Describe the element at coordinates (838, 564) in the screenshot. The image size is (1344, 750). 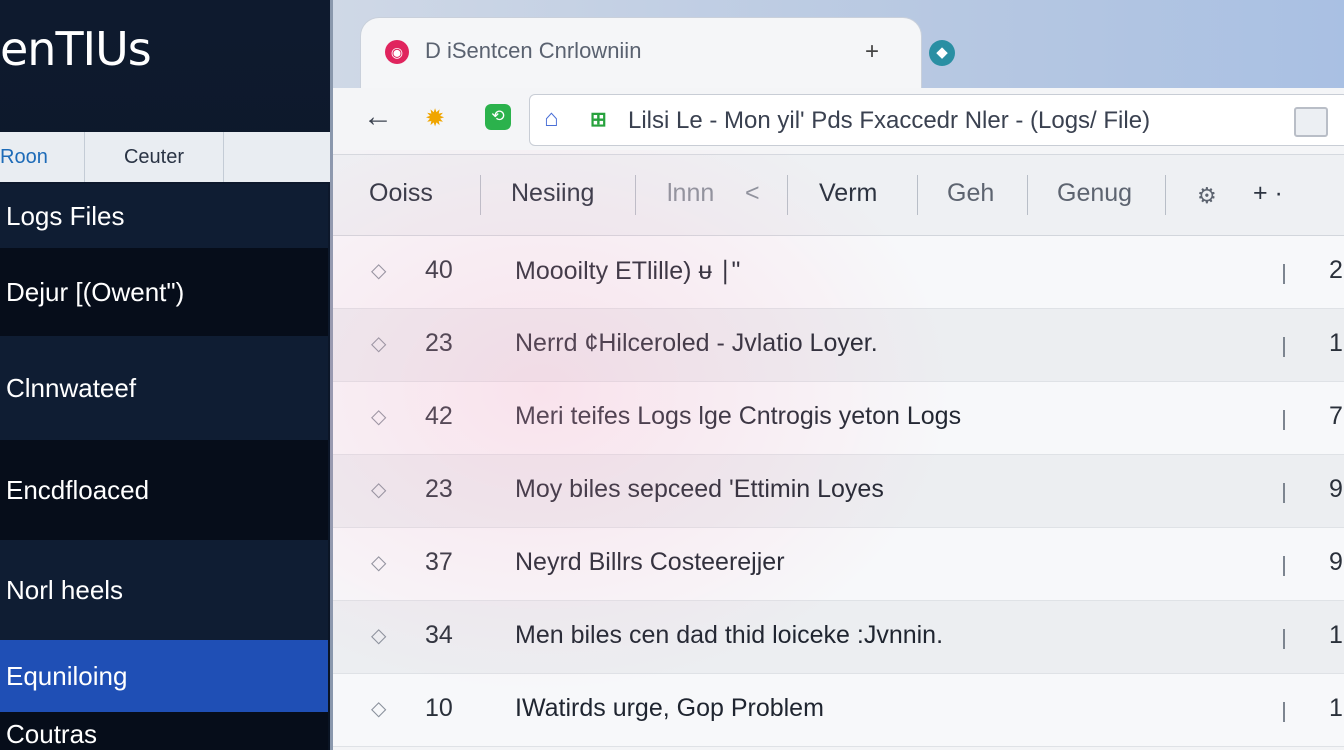
I see `list-item: ◇ 37 Neyrd Billrs Costeerejjer 9` at that location.